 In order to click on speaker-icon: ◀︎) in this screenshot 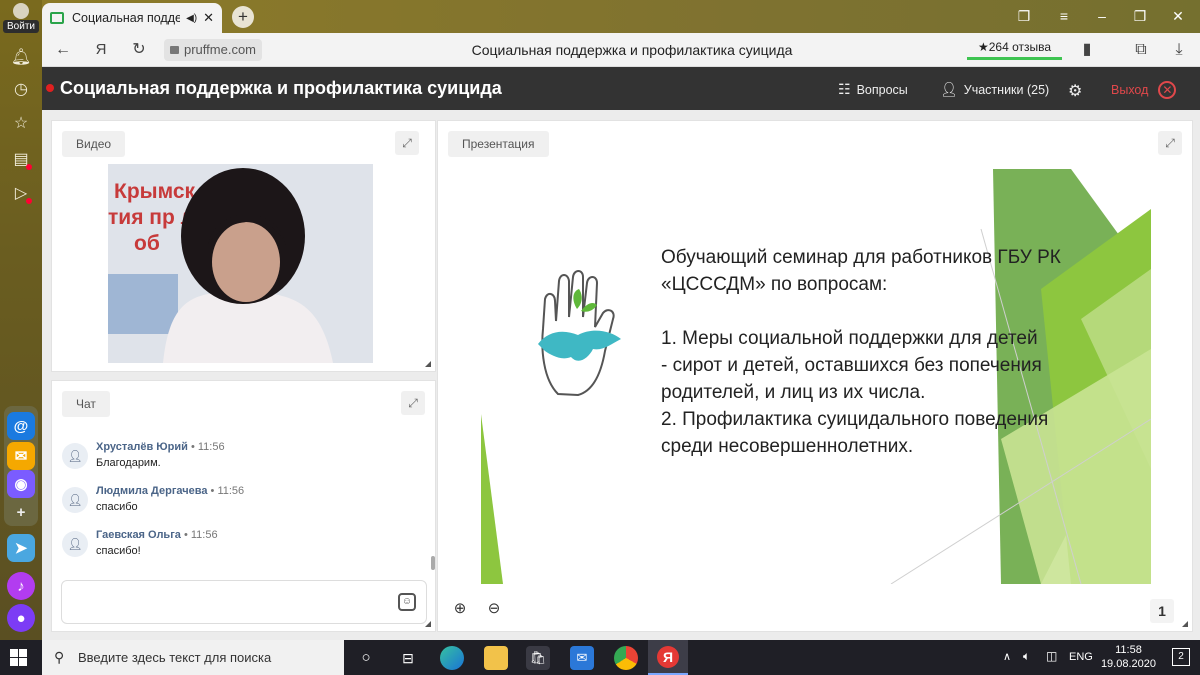, I will do `click(191, 18)`.